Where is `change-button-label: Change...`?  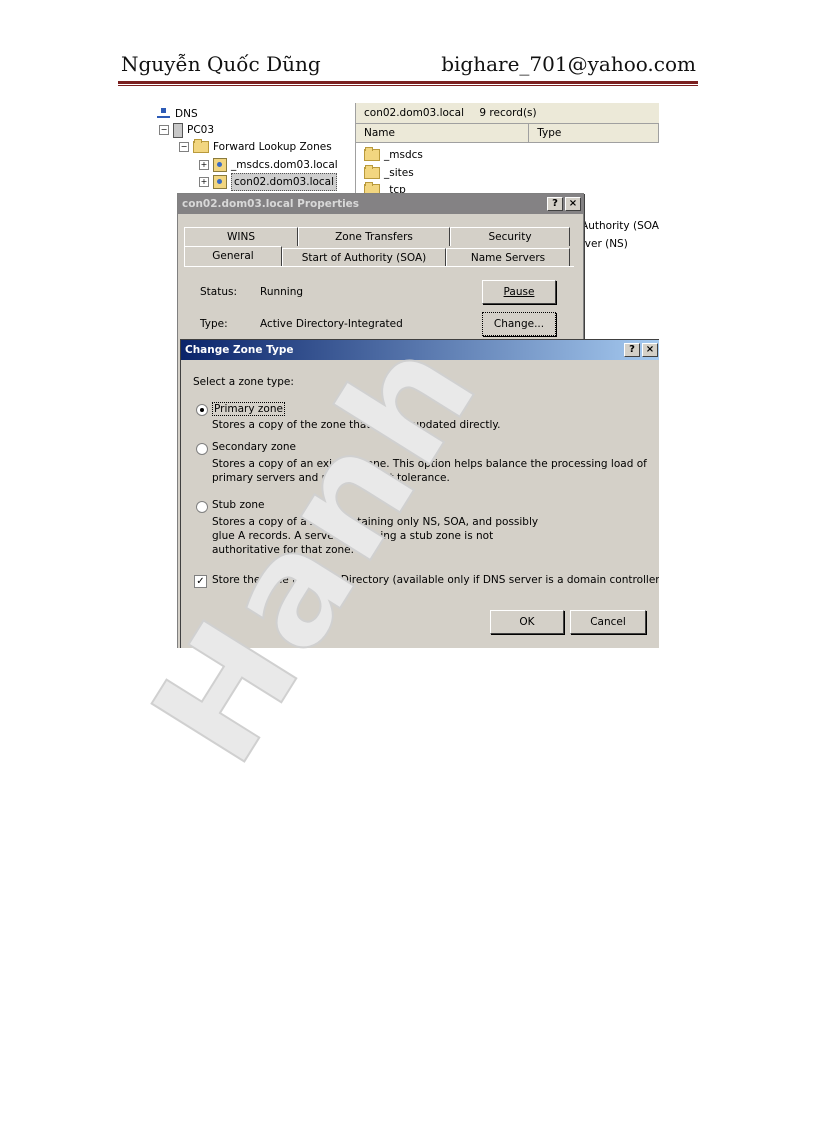 change-button-label: Change... is located at coordinates (519, 324).